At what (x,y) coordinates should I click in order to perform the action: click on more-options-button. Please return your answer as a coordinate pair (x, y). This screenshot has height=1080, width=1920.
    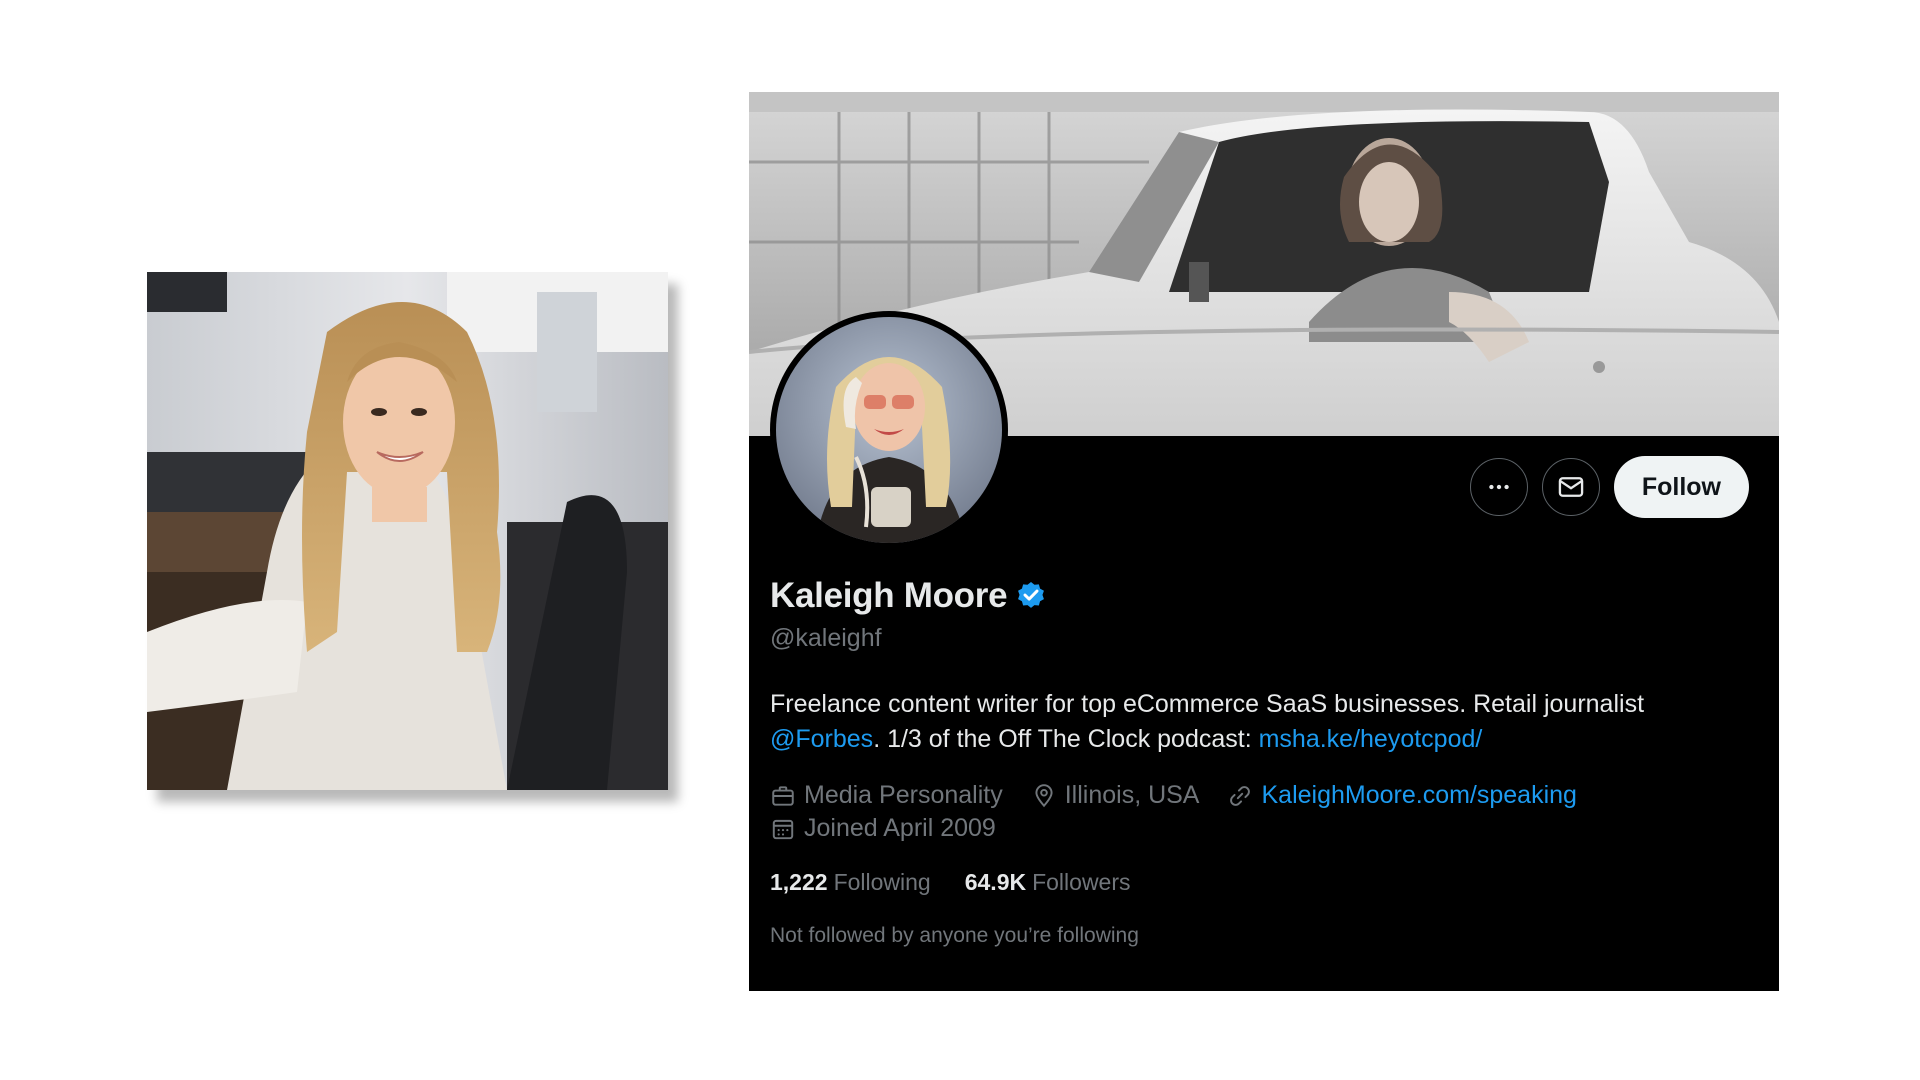
    Looking at the image, I should click on (1498, 487).